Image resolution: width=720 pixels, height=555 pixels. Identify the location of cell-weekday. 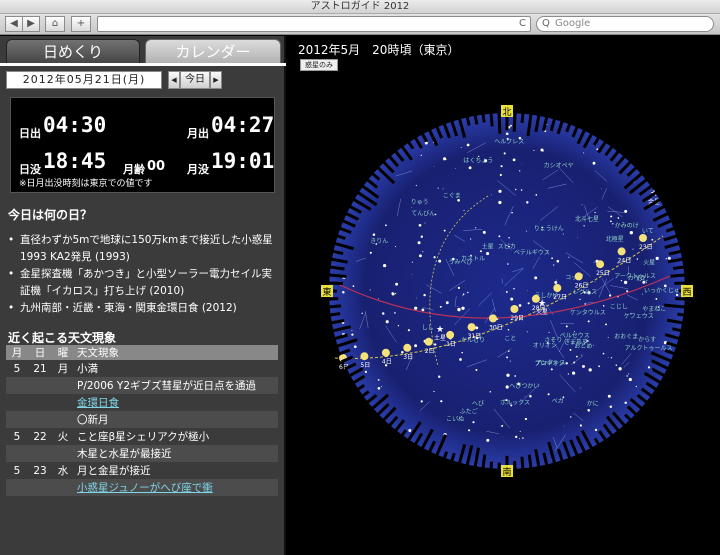
(63, 419).